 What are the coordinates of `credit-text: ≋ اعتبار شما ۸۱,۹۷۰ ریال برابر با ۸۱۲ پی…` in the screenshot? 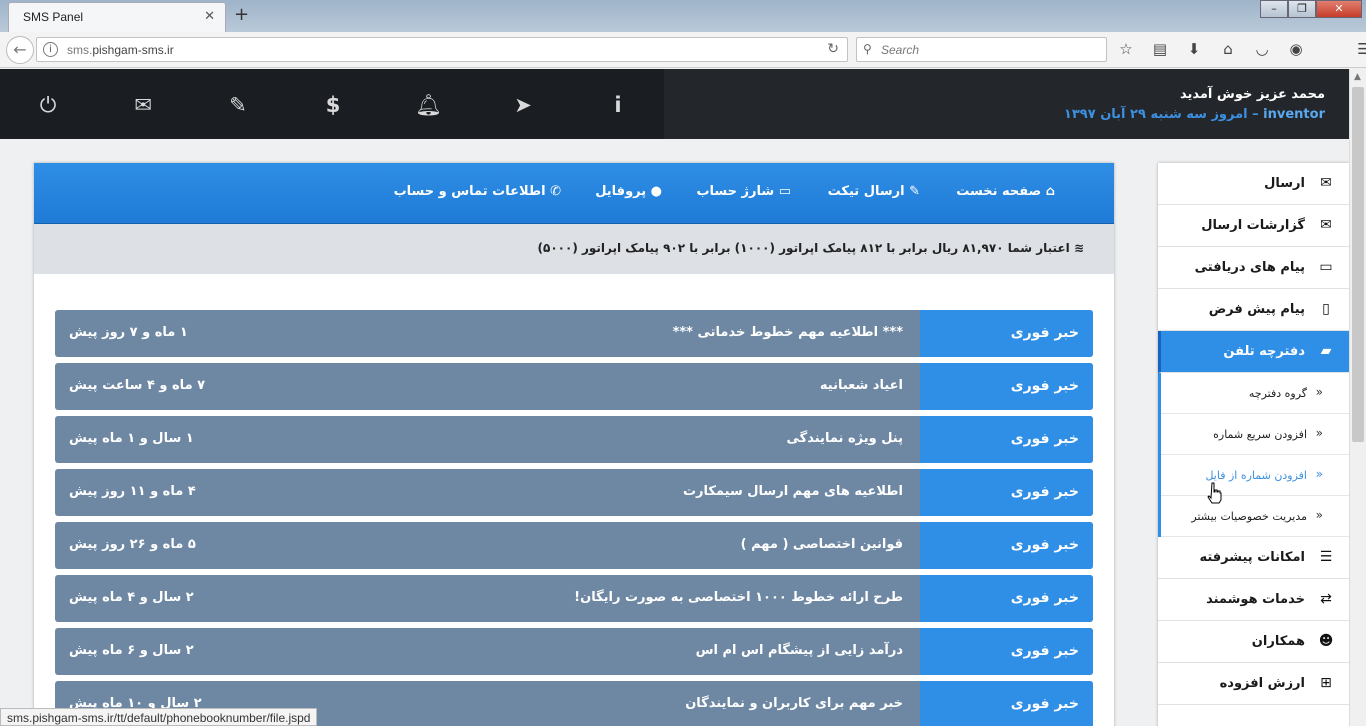 It's located at (810, 248).